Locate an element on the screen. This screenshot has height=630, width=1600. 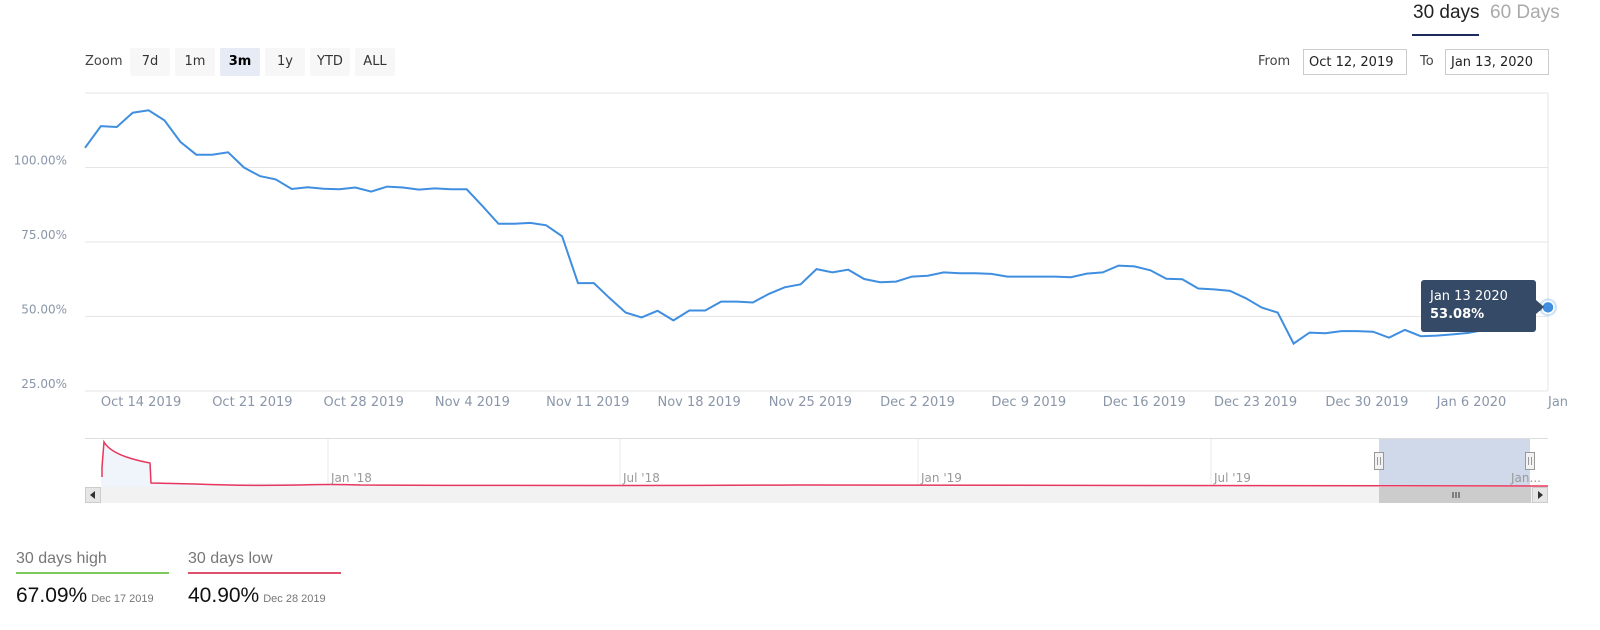
low-date: Dec 28 2019 is located at coordinates (294, 599).